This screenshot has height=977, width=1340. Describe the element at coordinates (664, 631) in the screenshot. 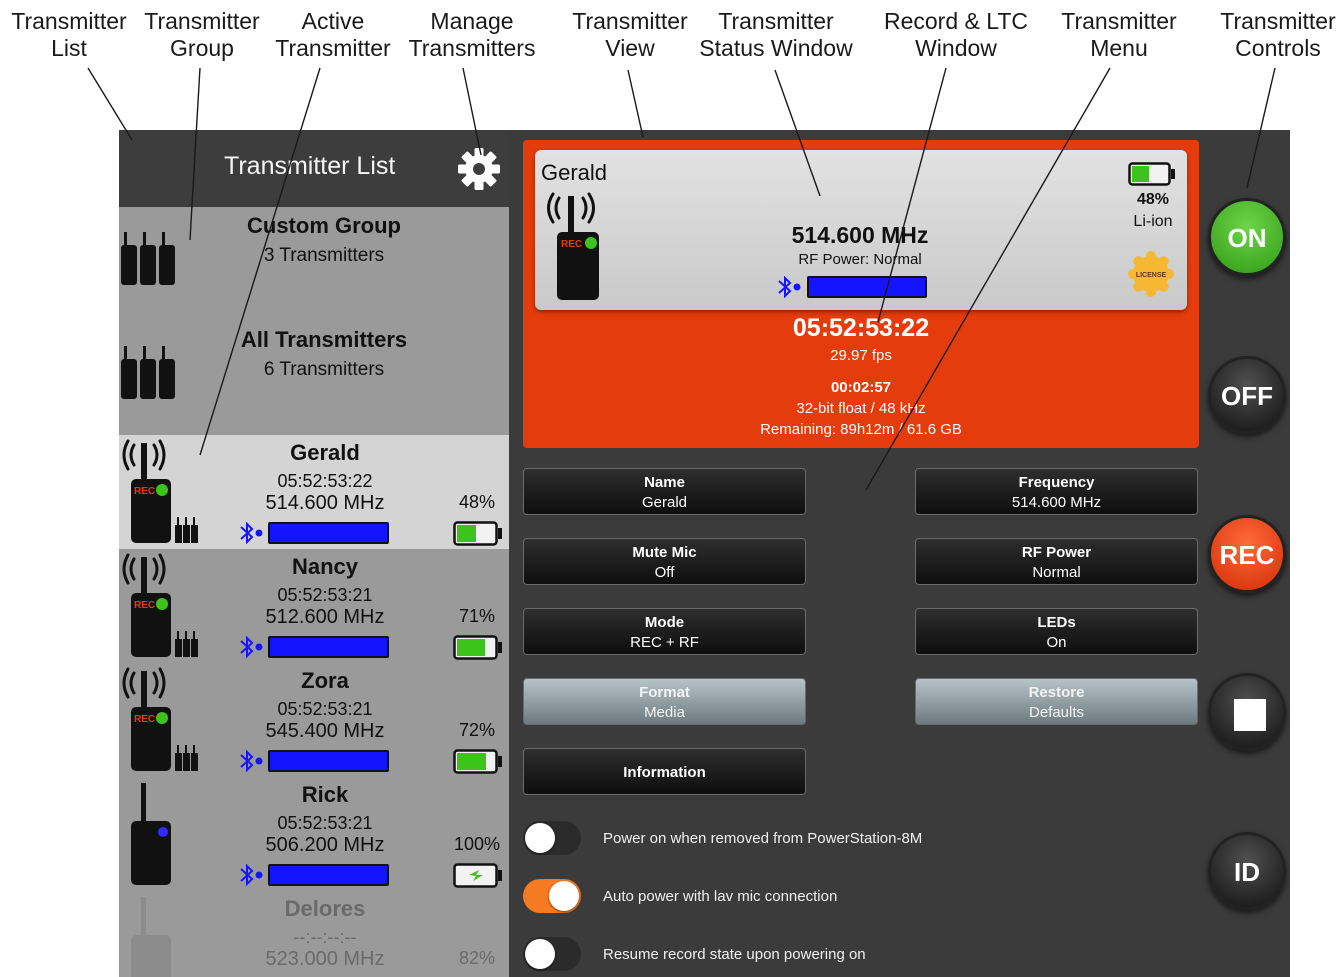

I see `mode-button: Mode REC + RF` at that location.